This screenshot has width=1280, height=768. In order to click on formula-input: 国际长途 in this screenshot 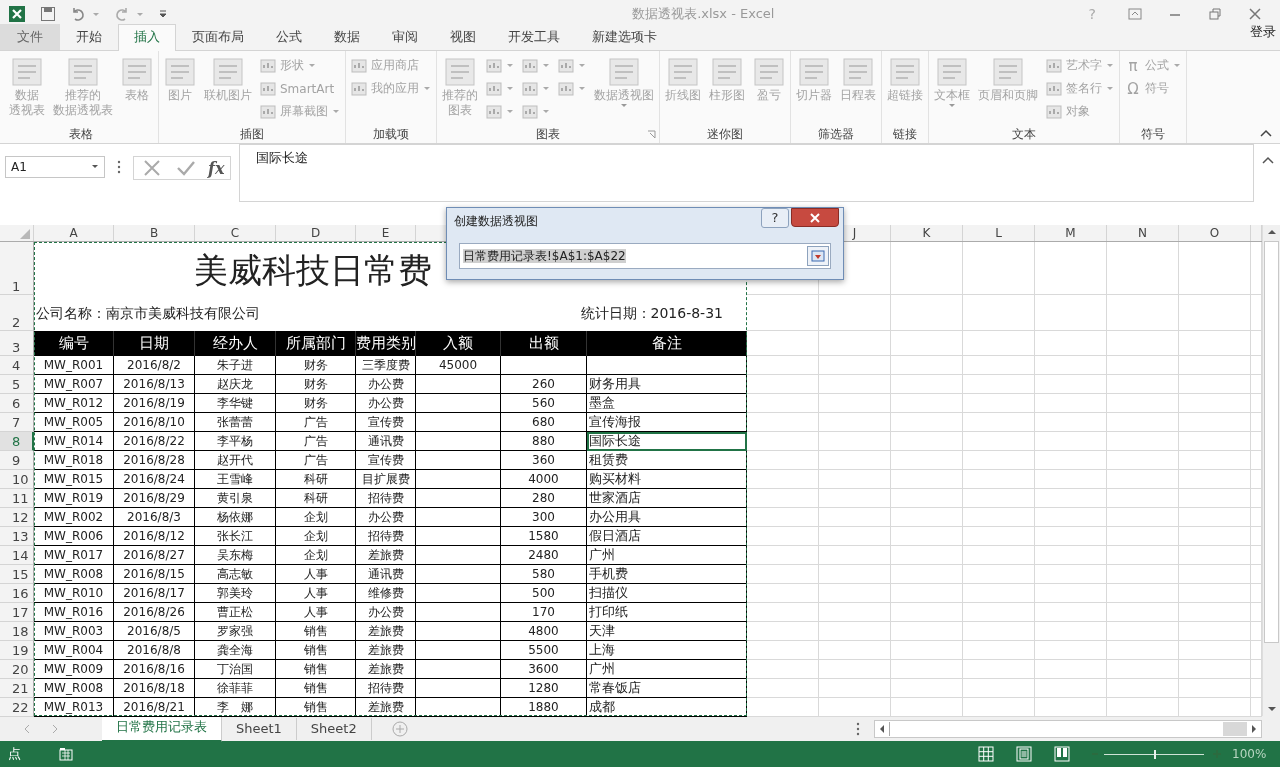, I will do `click(746, 173)`.